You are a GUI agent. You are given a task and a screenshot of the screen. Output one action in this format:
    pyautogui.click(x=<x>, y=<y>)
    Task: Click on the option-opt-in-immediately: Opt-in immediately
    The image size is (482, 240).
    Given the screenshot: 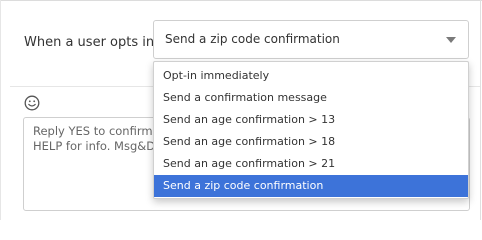 What is the action you would take?
    pyautogui.click(x=311, y=76)
    